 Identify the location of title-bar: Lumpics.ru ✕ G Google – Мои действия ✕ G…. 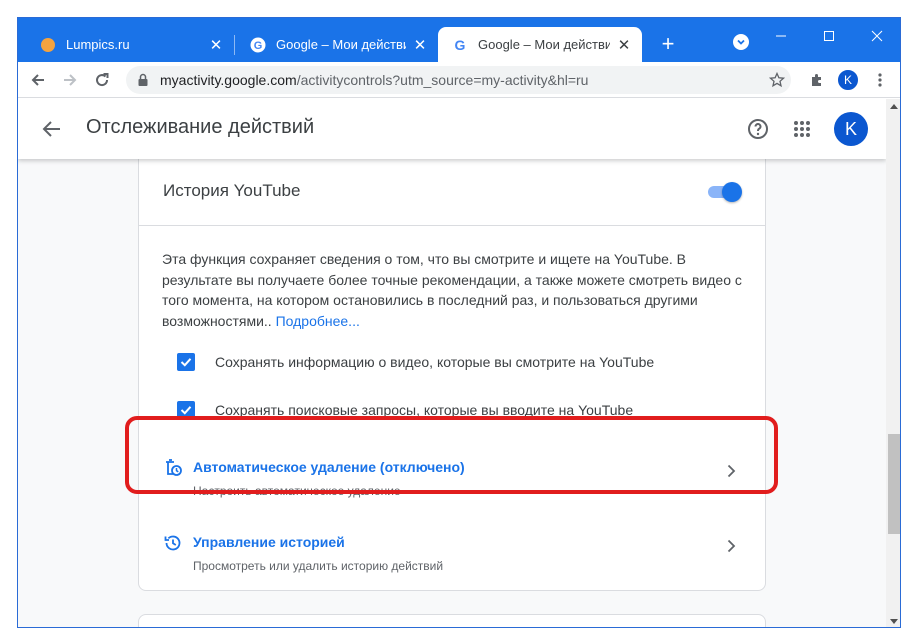
(459, 40).